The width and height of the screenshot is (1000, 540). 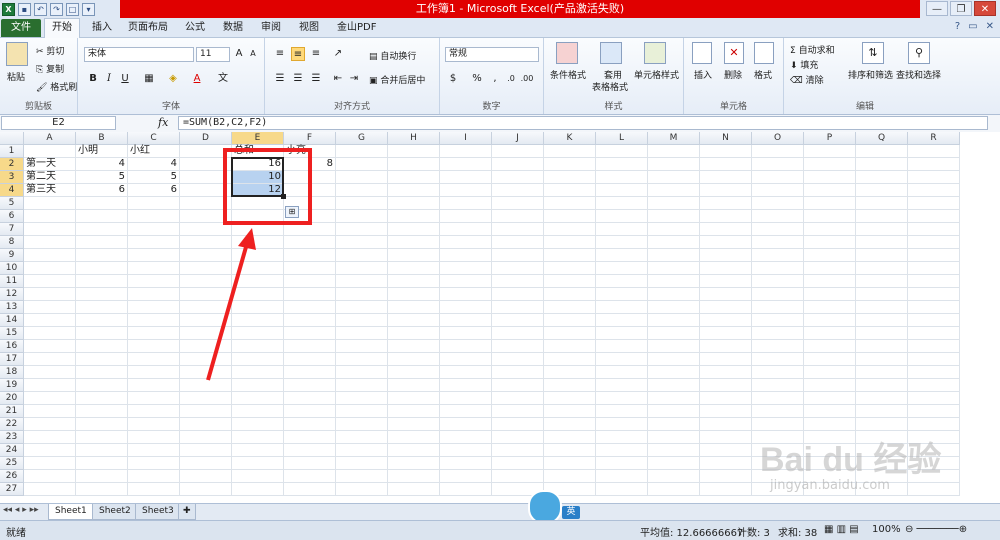 What do you see at coordinates (830, 281) in the screenshot?
I see `cell-p11` at bounding box center [830, 281].